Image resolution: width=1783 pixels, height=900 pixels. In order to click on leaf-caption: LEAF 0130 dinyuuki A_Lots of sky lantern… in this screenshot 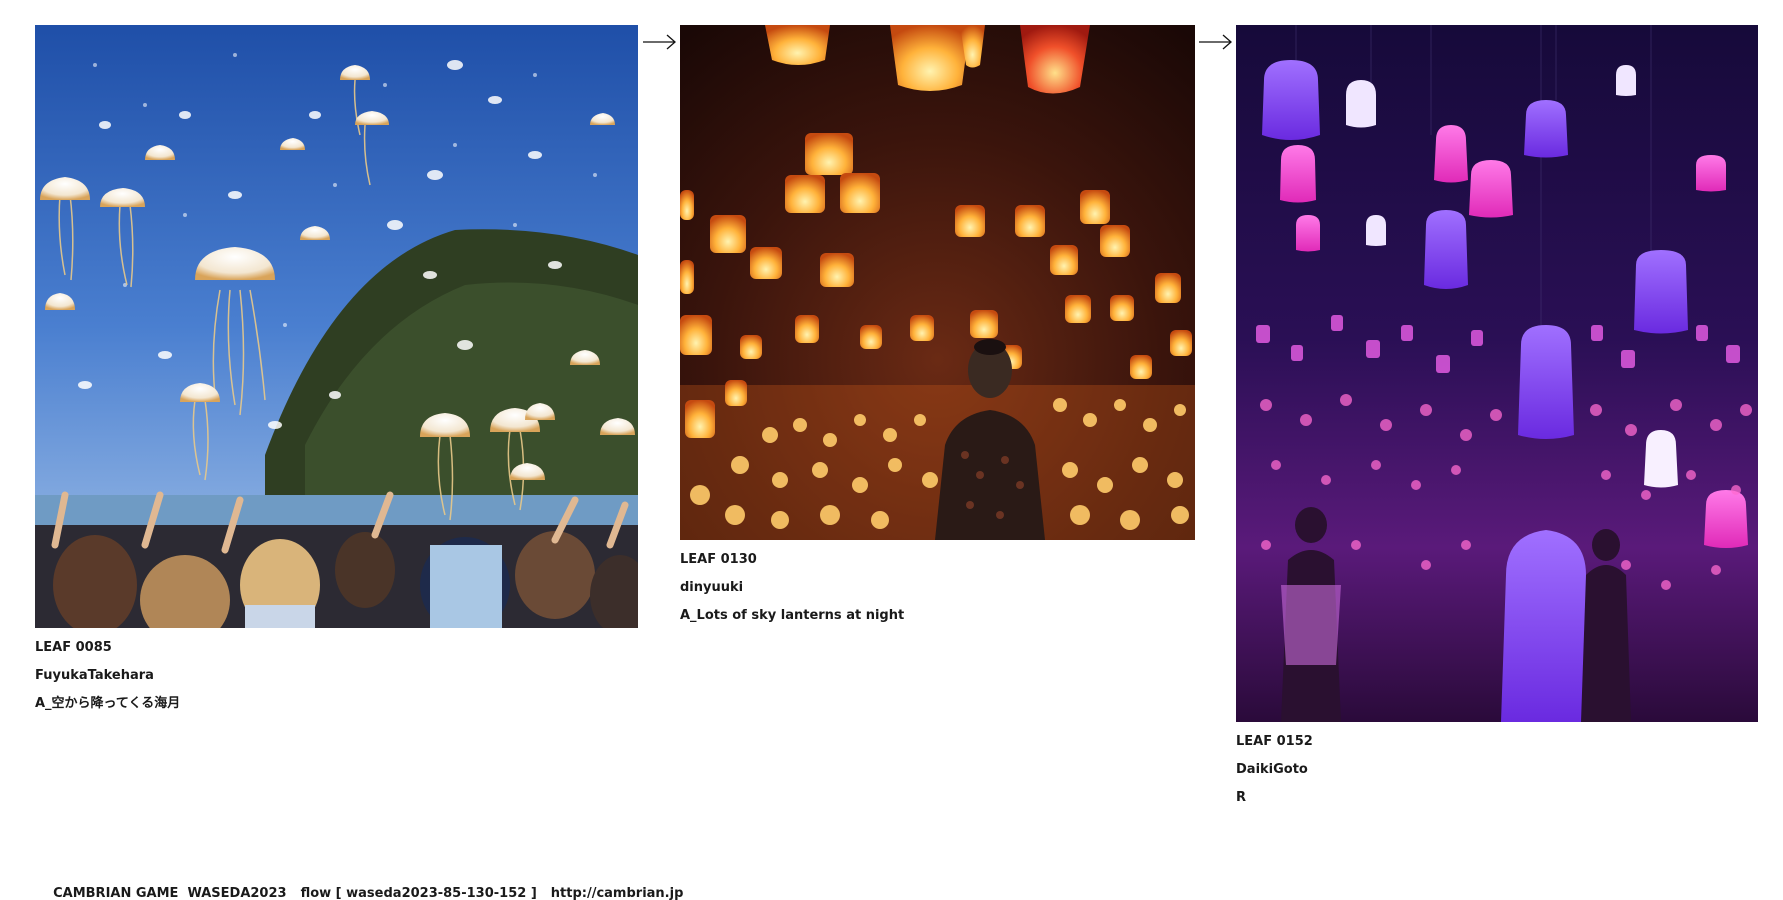, I will do `click(937, 588)`.